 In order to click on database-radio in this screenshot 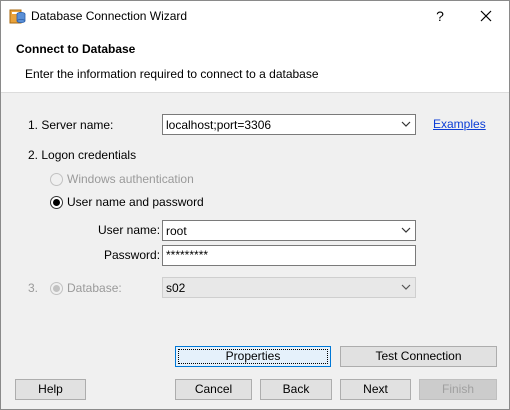, I will do `click(56, 288)`.